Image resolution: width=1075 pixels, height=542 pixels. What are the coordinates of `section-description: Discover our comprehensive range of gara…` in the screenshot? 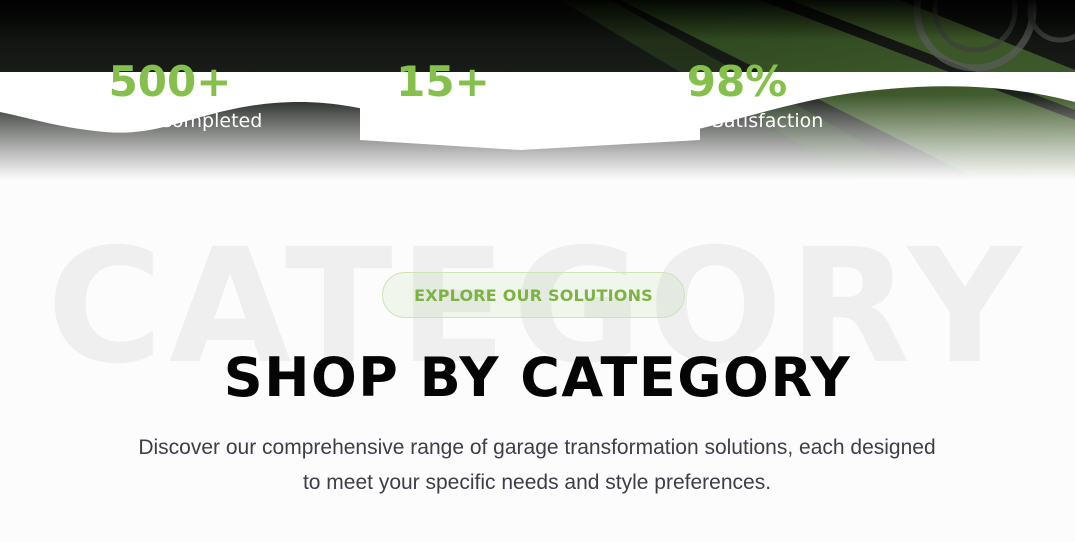 It's located at (537, 465).